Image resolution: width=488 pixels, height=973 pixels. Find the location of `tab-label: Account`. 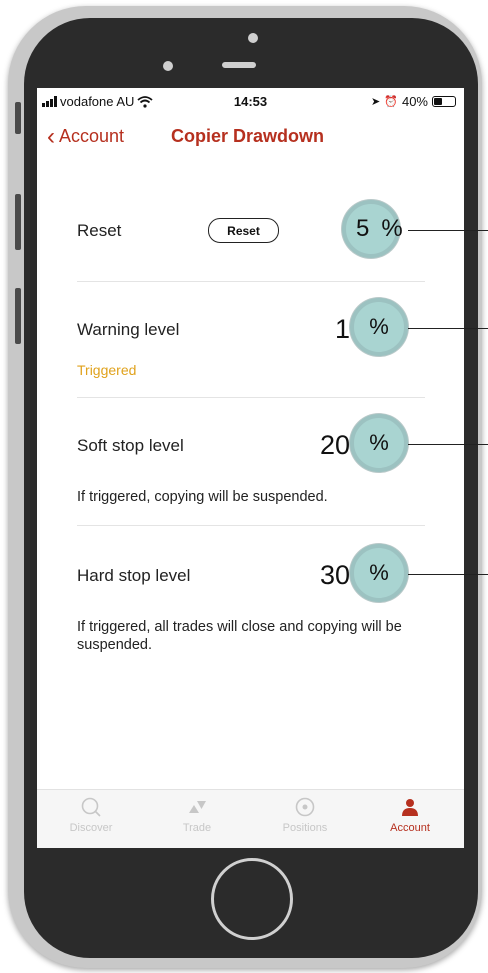

tab-label: Account is located at coordinates (410, 828).